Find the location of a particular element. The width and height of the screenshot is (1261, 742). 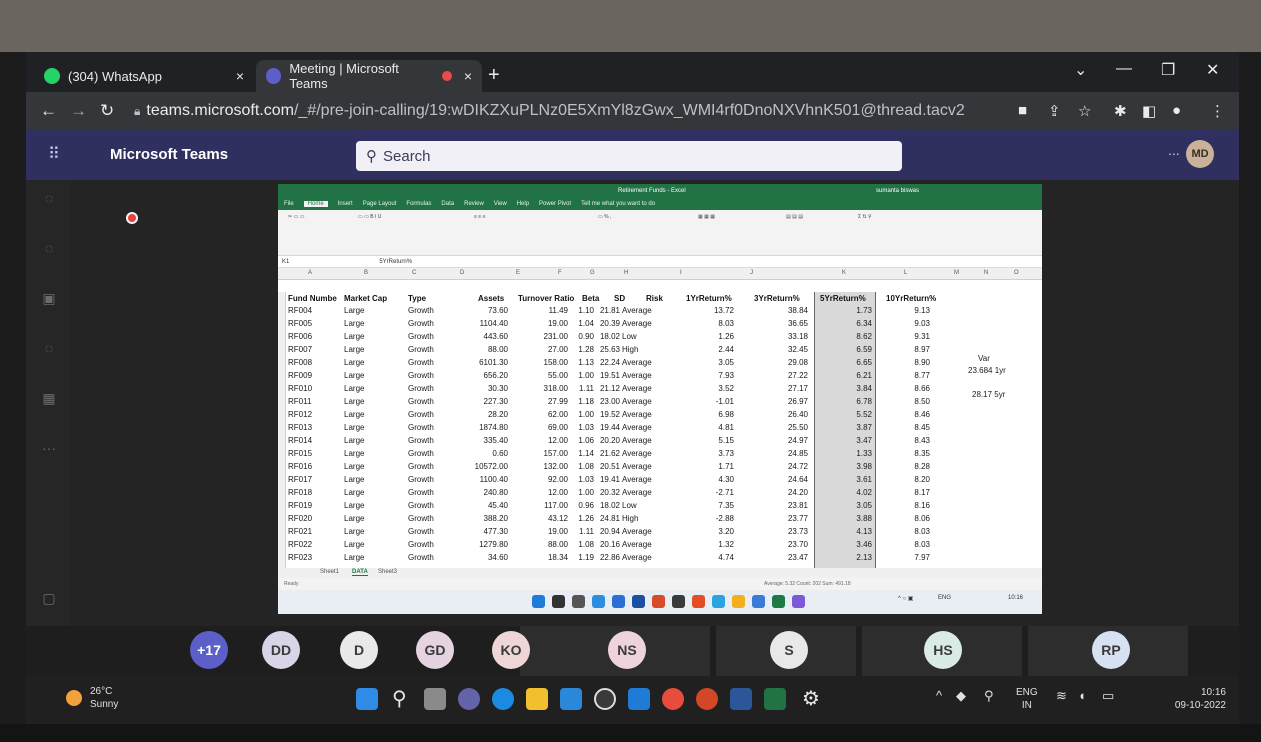

more-participants-badge: +17 is located at coordinates (209, 650).